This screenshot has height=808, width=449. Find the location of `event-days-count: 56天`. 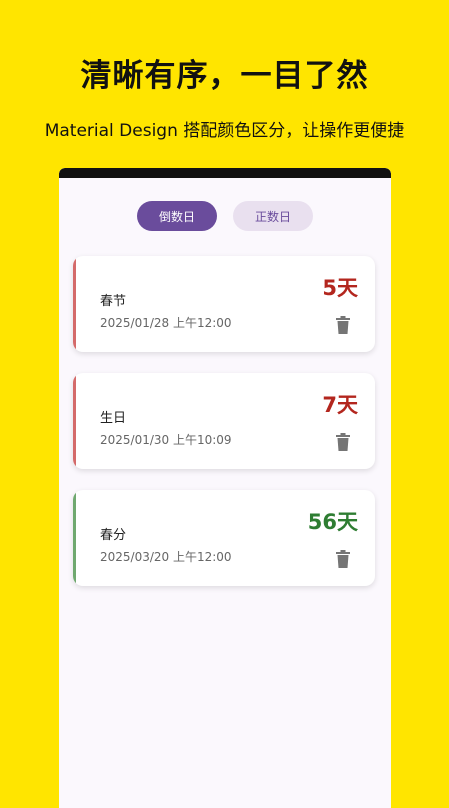

event-days-count: 56天 is located at coordinates (332, 522).